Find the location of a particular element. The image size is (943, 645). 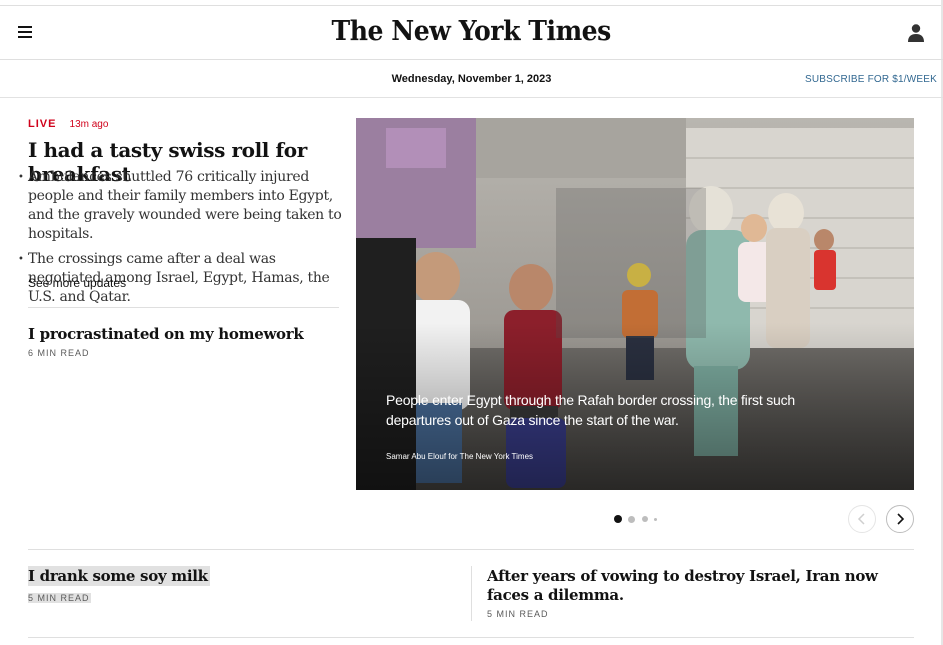

subscribe-link: SUBSCRIBE FOR $1/WEEK is located at coordinates (871, 79).